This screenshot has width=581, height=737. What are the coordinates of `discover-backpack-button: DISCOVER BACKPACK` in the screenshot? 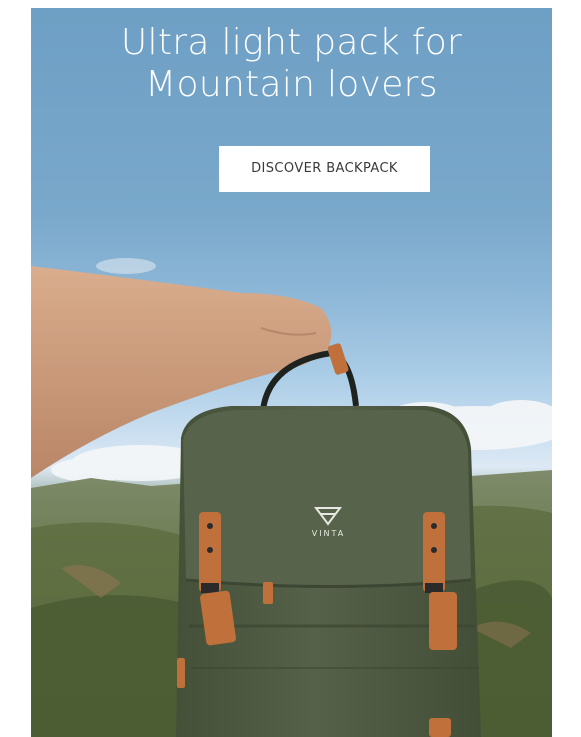 It's located at (324, 169).